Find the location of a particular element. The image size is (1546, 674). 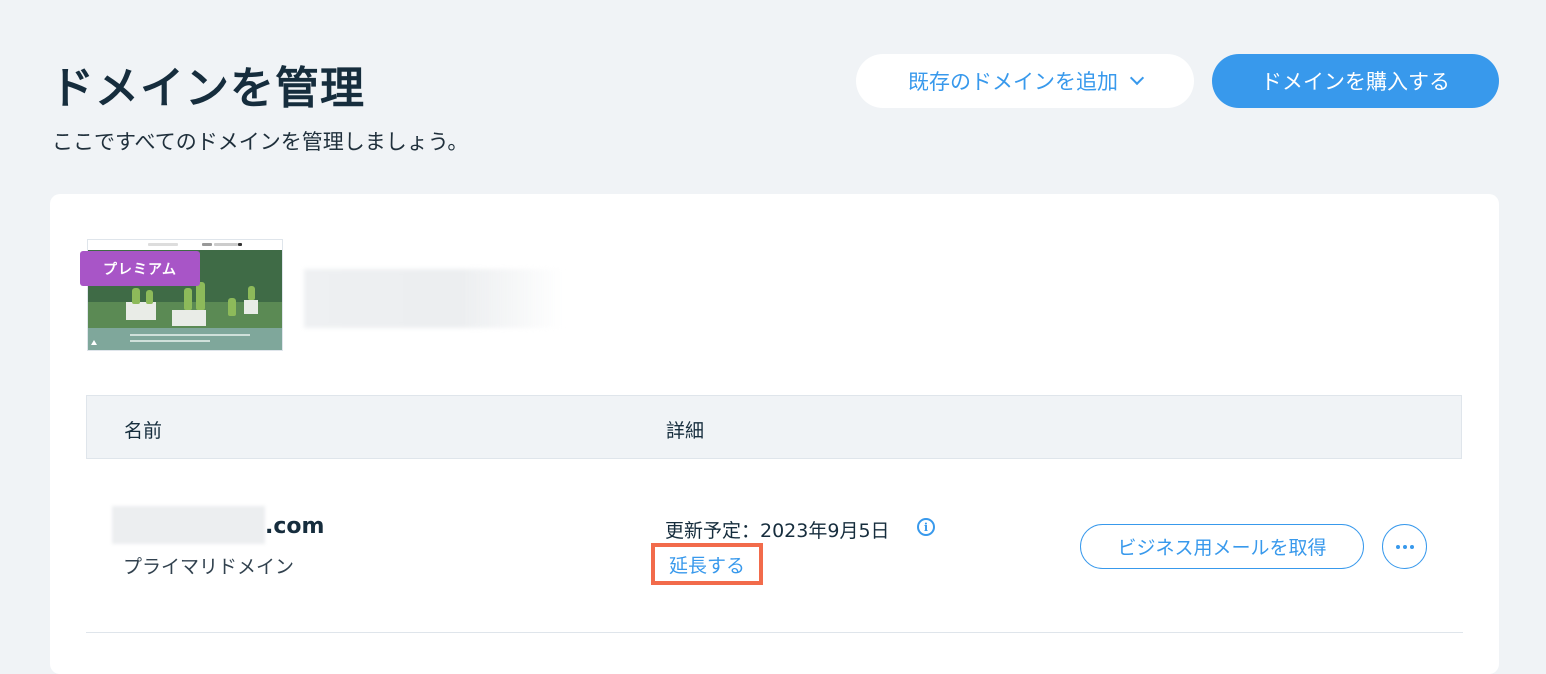

column-header-details: 詳細 is located at coordinates (685, 431).